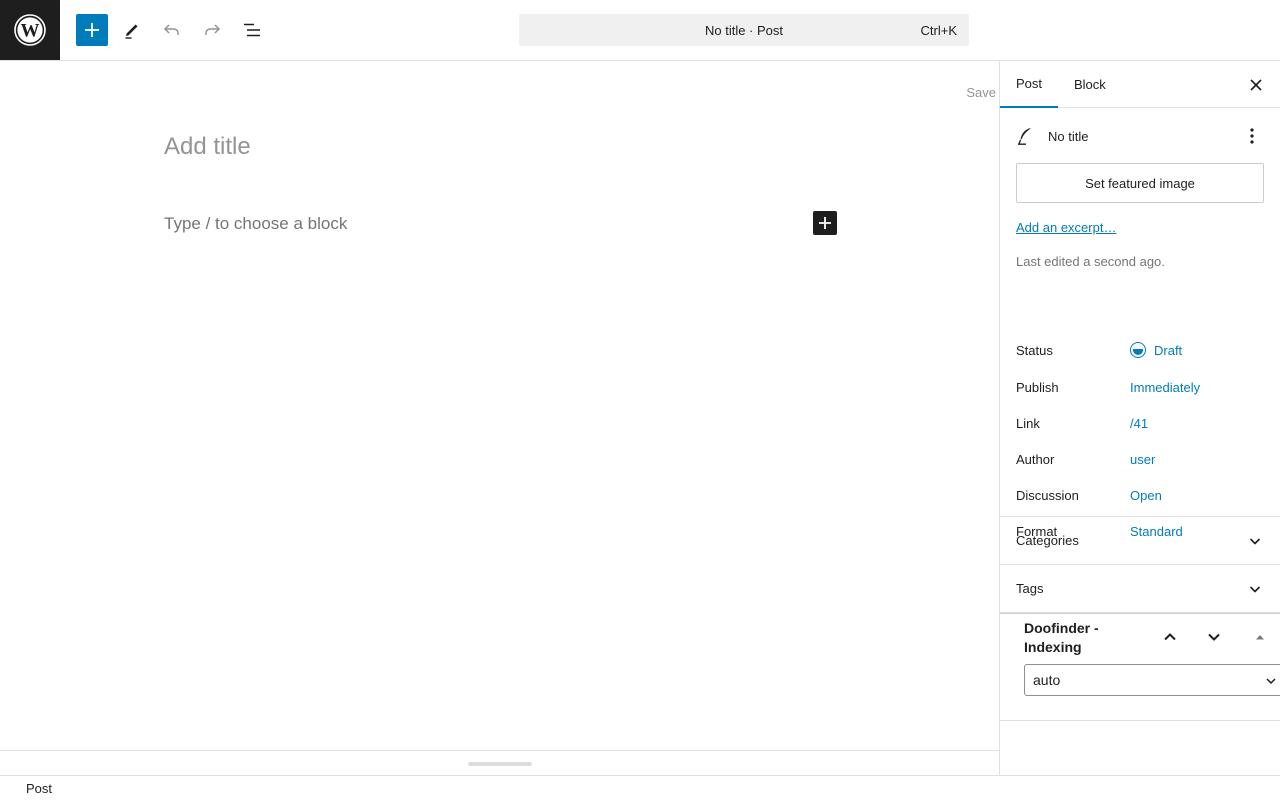 The width and height of the screenshot is (1280, 800). What do you see at coordinates (207, 147) in the screenshot?
I see `post-title-input: Add title` at bounding box center [207, 147].